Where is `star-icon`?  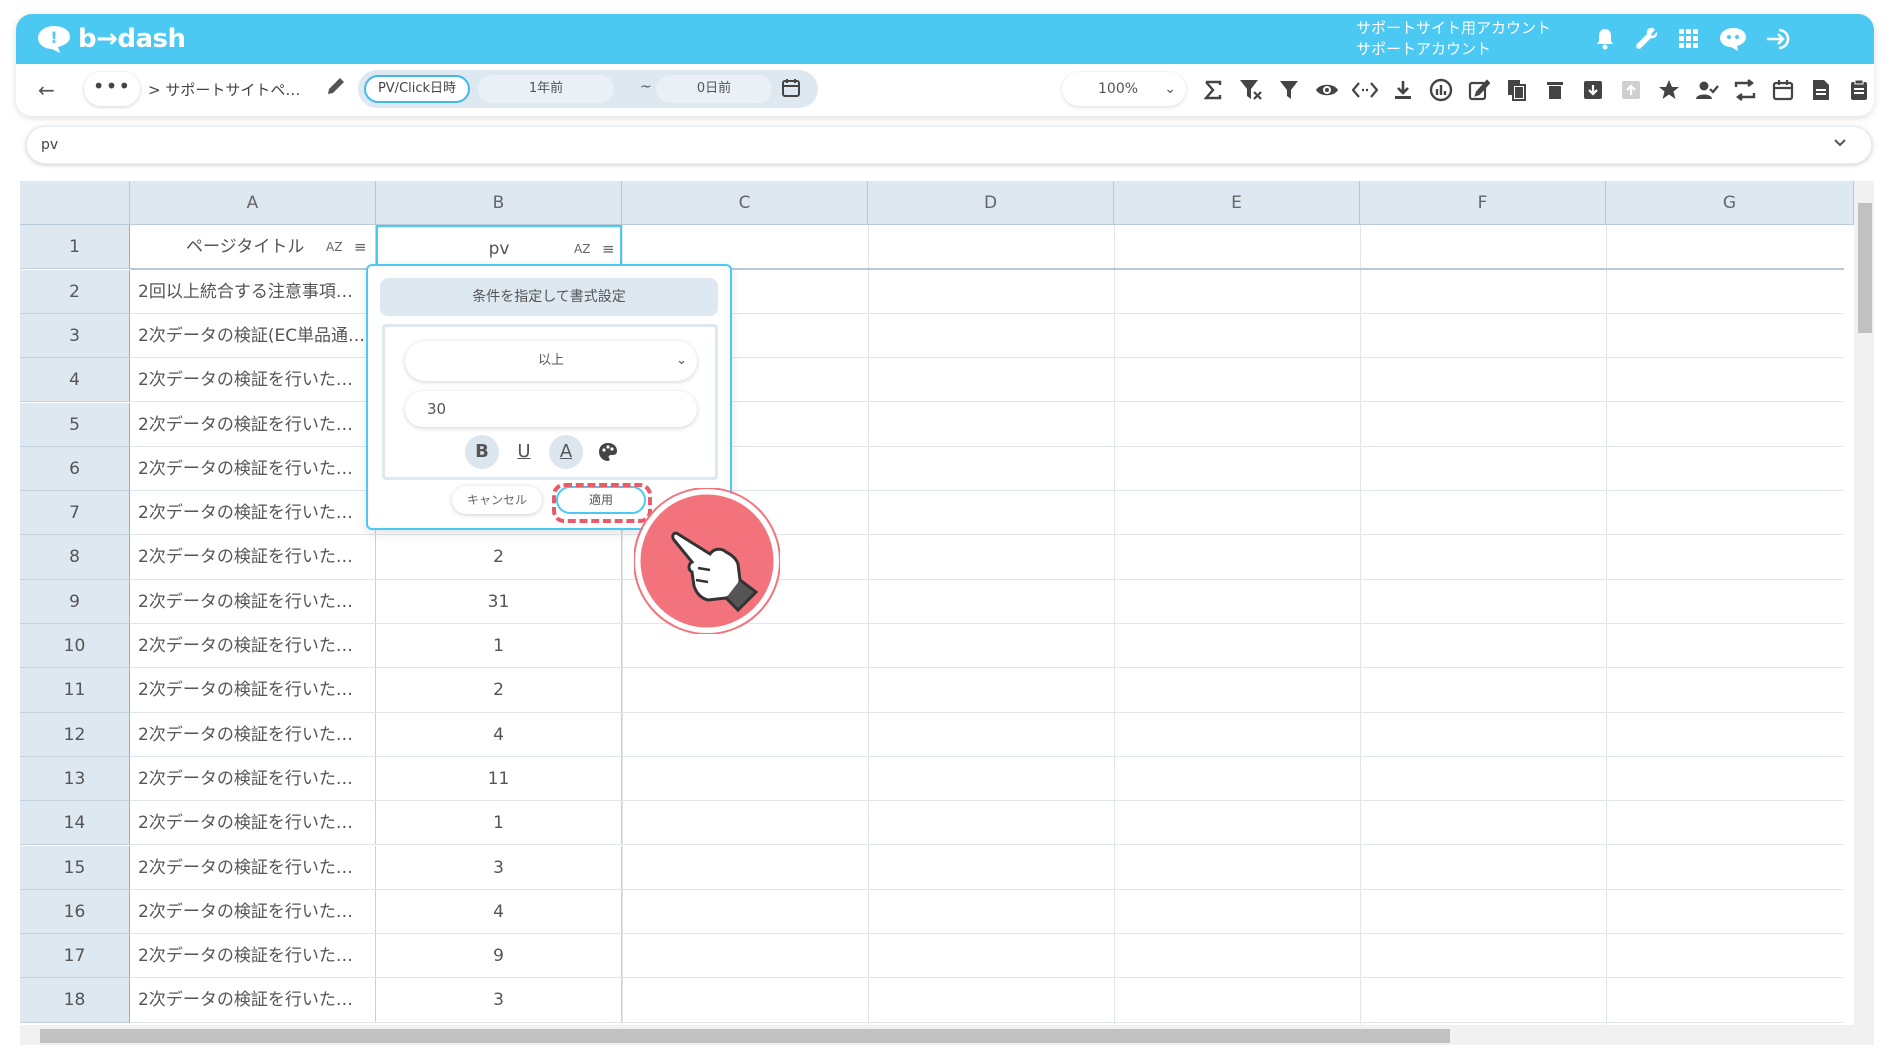 star-icon is located at coordinates (1669, 90).